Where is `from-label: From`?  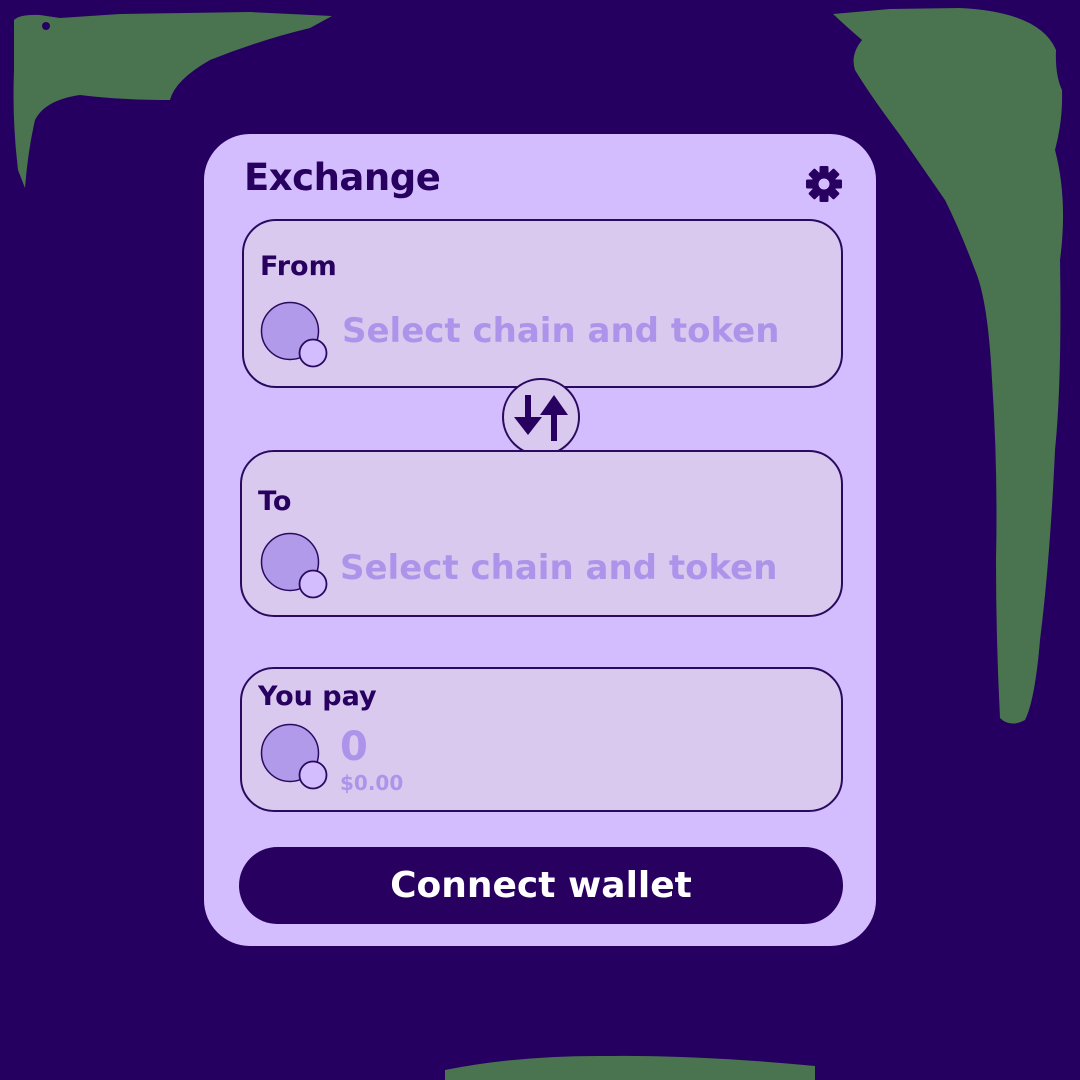 from-label: From is located at coordinates (298, 266).